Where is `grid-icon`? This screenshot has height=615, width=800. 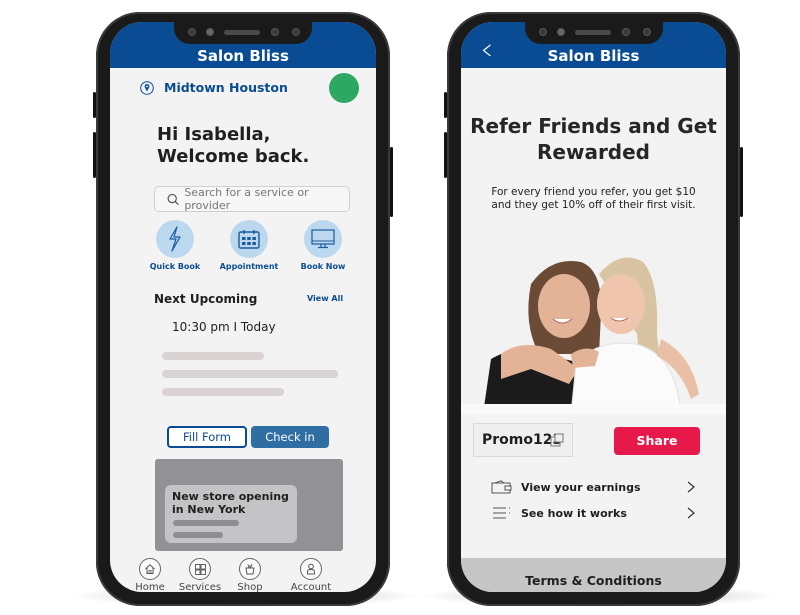 grid-icon is located at coordinates (200, 569).